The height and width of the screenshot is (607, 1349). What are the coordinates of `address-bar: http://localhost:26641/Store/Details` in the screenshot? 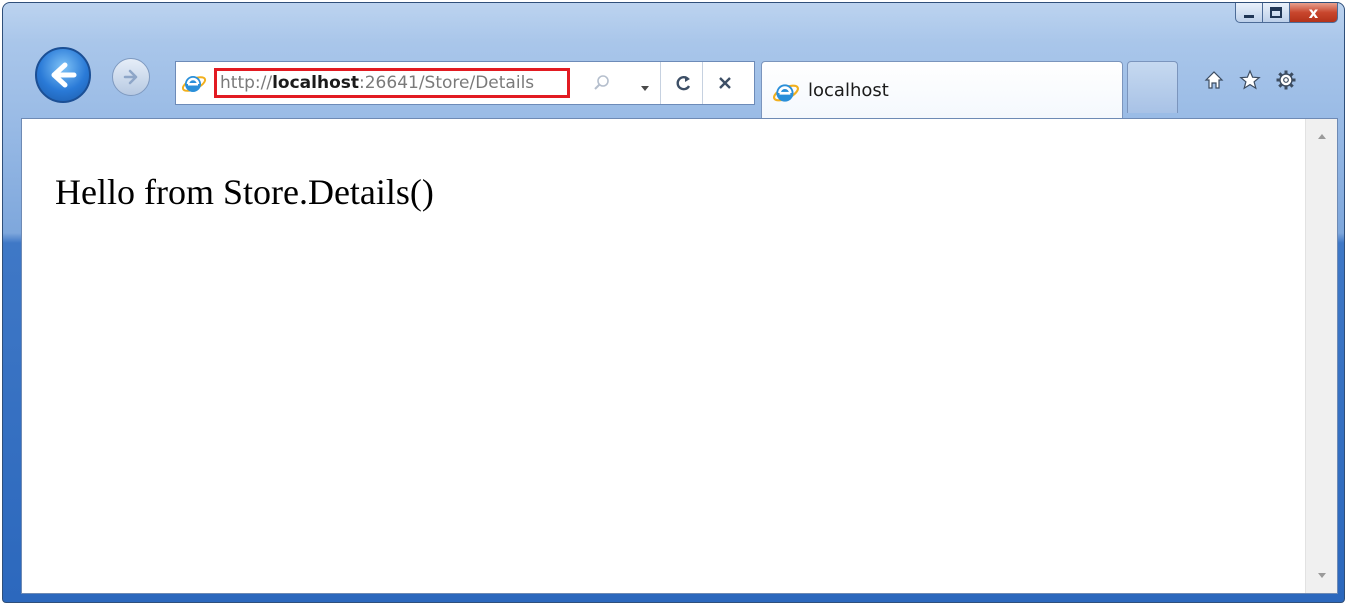 It's located at (465, 83).